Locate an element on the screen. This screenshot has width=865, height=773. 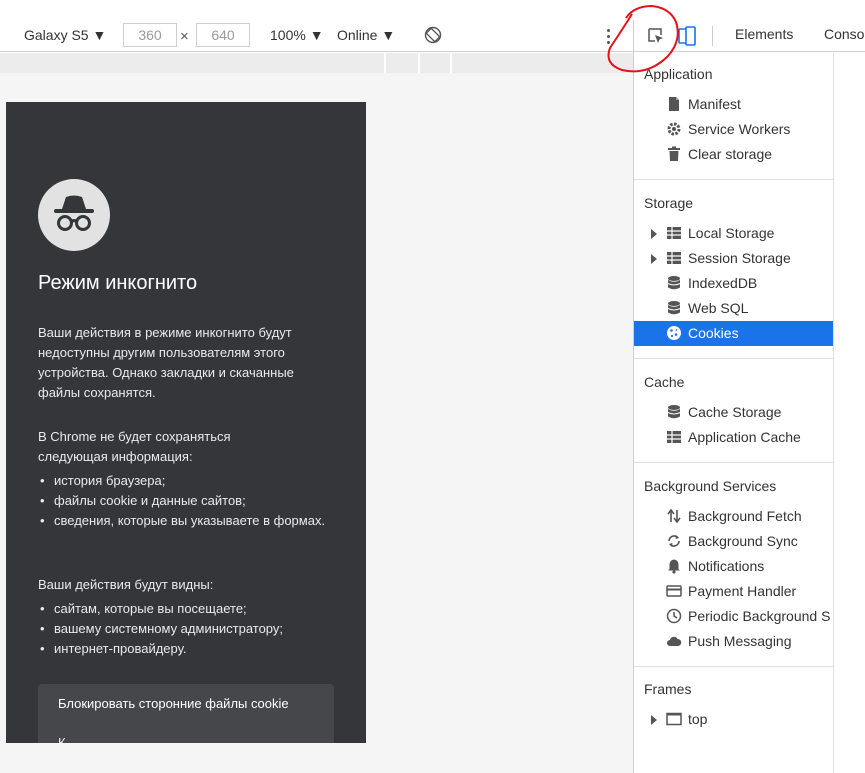
list-item: сайтам, которые вы посещаете; is located at coordinates (188, 609).